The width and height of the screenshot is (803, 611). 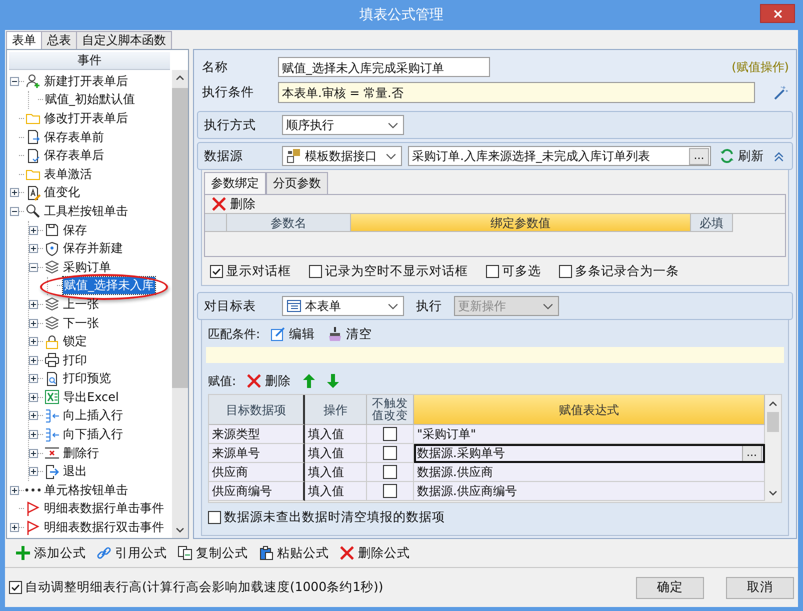 I want to click on tree-item: 单元格按钮单击, so click(x=86, y=490).